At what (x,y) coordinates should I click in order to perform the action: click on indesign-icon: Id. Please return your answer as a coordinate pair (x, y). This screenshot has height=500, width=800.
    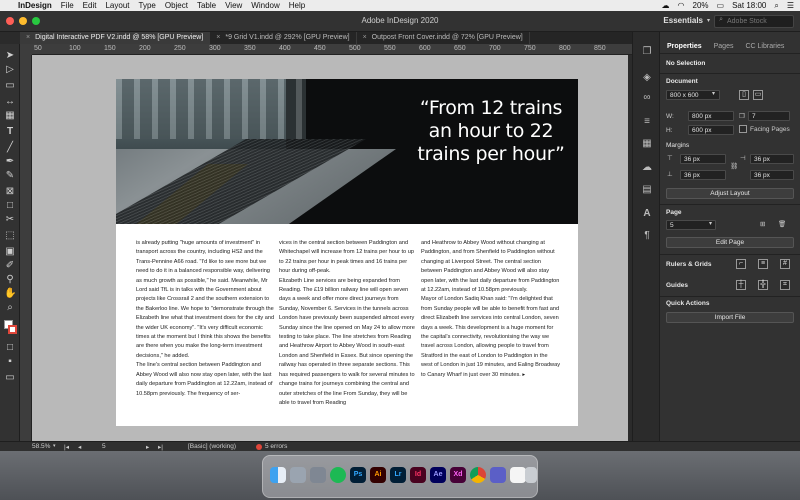
    Looking at the image, I should click on (418, 475).